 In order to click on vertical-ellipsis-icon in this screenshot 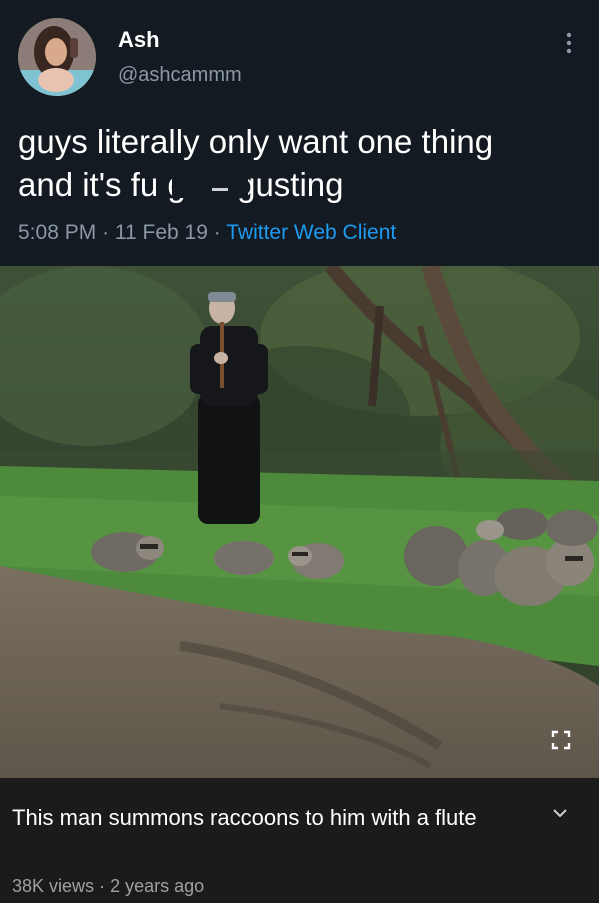, I will do `click(569, 43)`.